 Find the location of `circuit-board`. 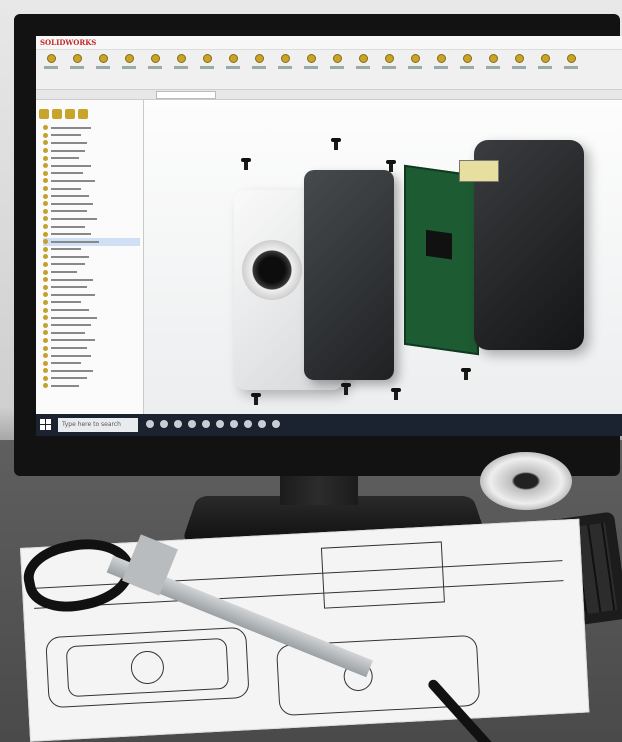

circuit-board is located at coordinates (441, 260).